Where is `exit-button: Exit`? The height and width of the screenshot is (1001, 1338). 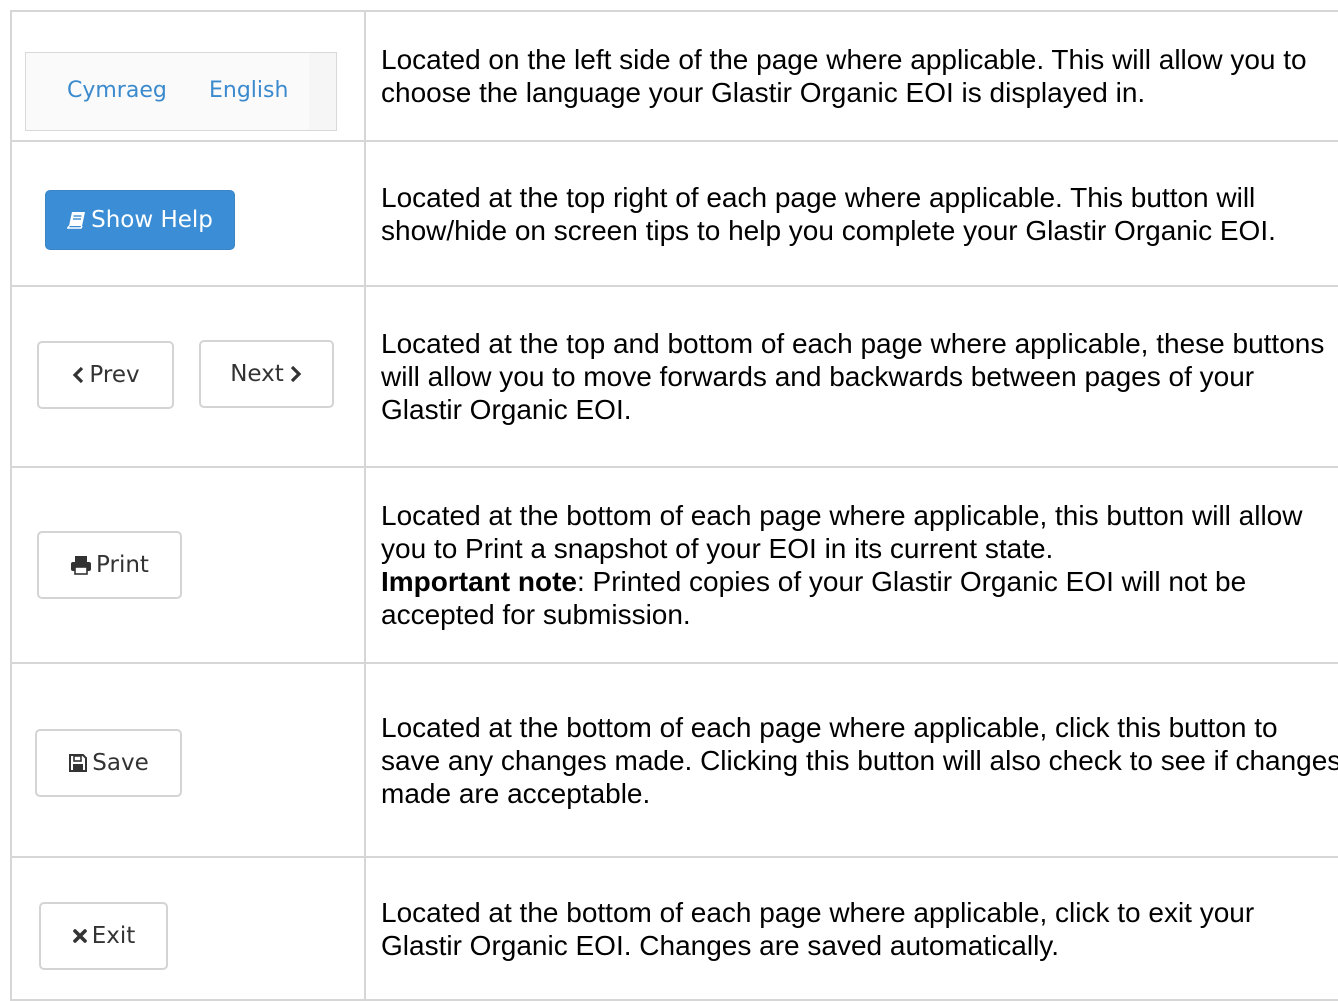 exit-button: Exit is located at coordinates (103, 936).